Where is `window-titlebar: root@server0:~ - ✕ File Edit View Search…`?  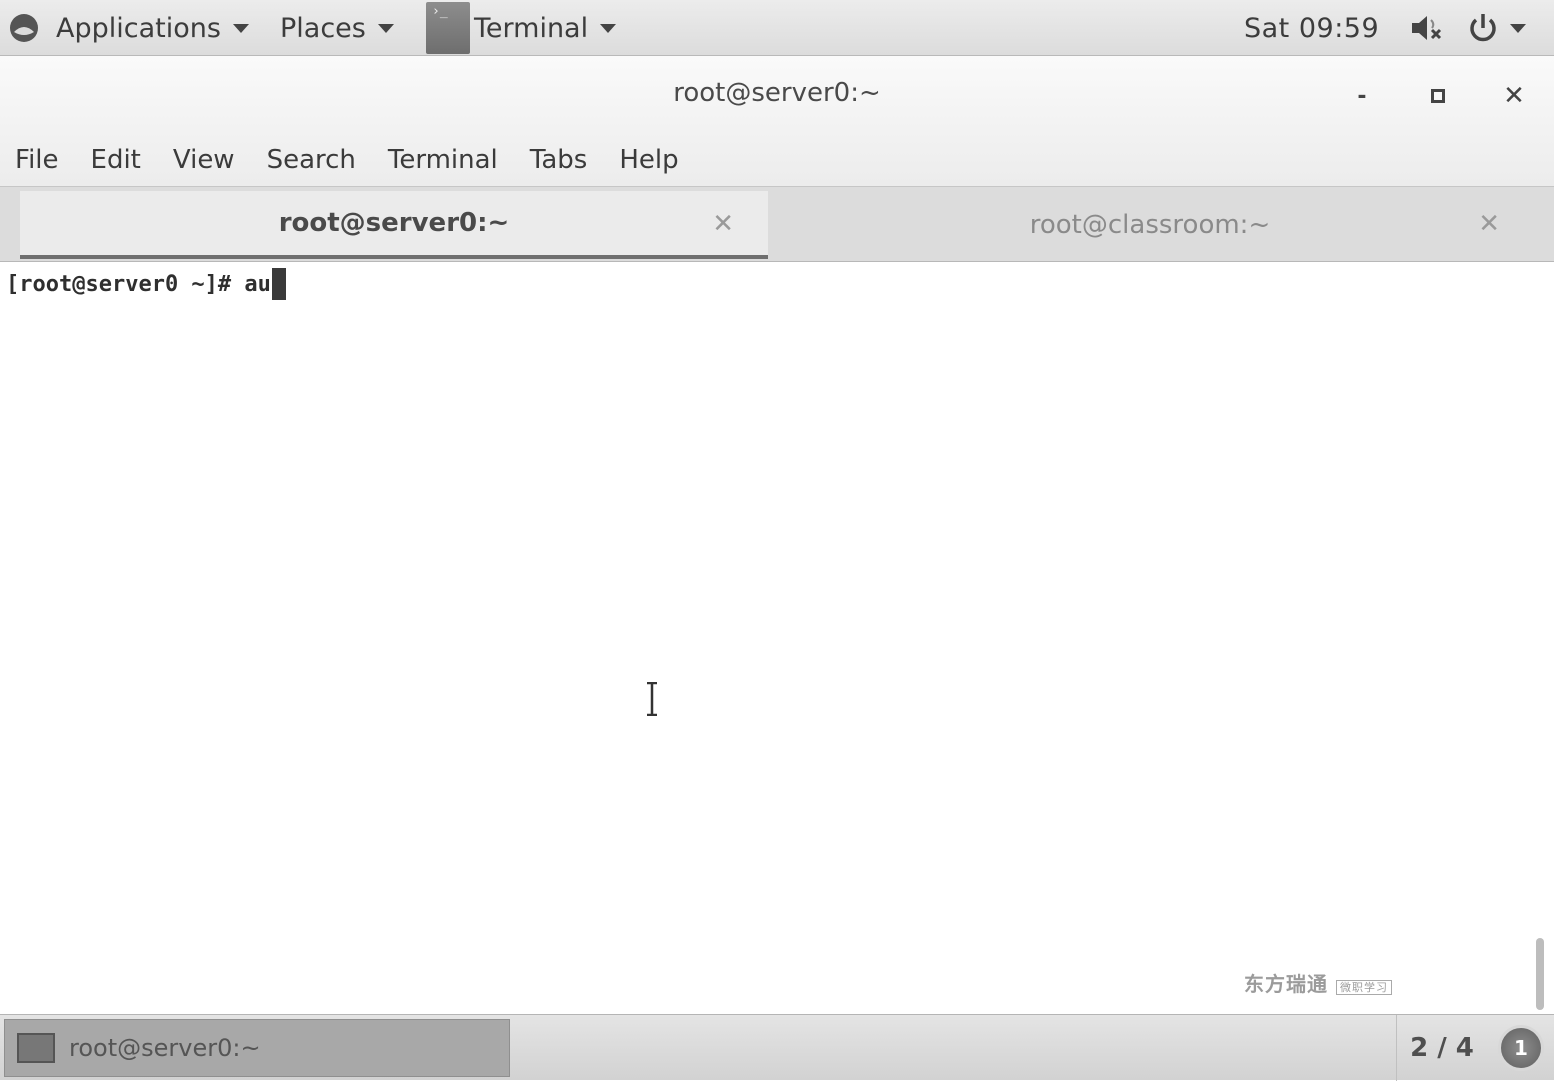
window-titlebar: root@server0:~ - ✕ File Edit View Search… is located at coordinates (777, 121).